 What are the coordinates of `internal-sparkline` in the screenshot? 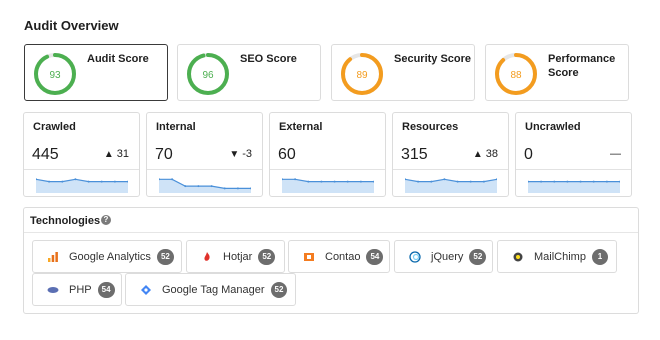 It's located at (205, 185).